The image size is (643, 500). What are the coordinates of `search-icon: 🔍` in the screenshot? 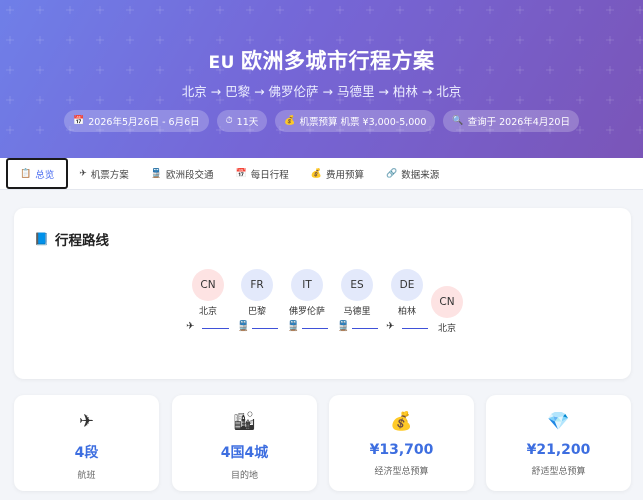 It's located at (458, 121).